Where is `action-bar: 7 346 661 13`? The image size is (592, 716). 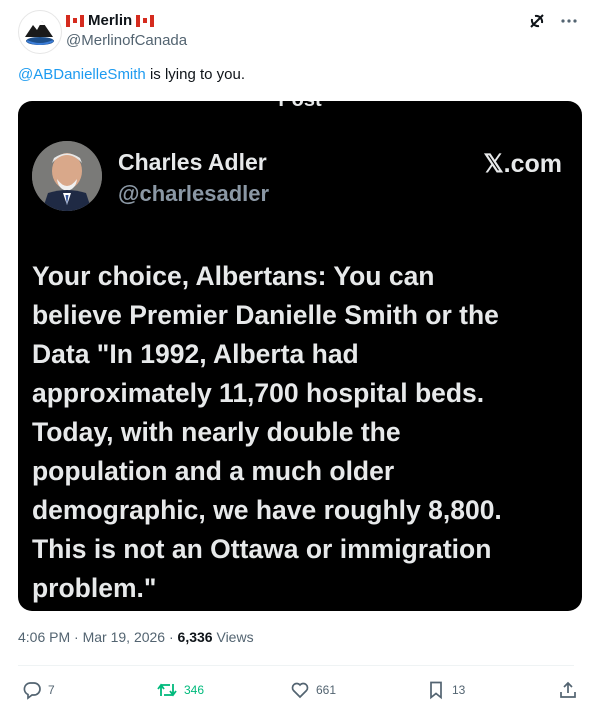 action-bar: 7 346 661 13 is located at coordinates (300, 691).